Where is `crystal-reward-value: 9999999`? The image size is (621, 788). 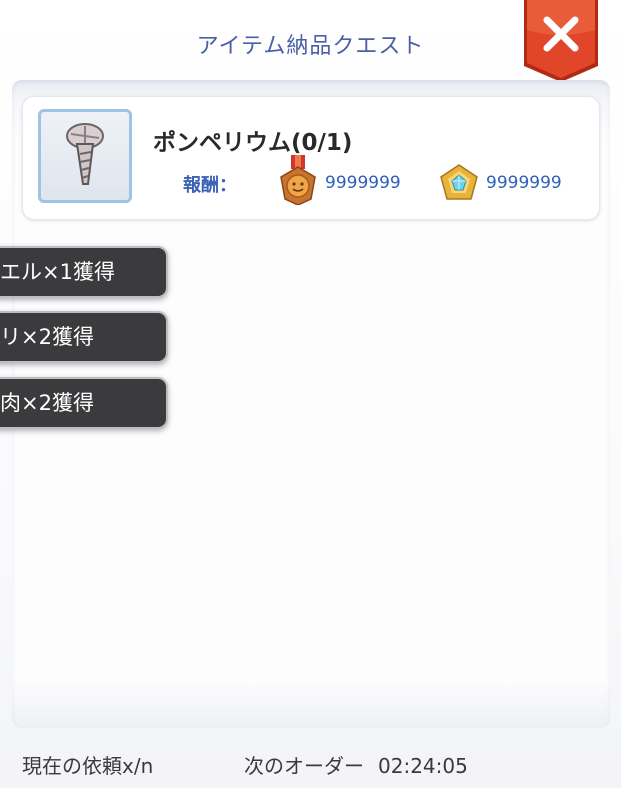
crystal-reward-value: 9999999 is located at coordinates (524, 183).